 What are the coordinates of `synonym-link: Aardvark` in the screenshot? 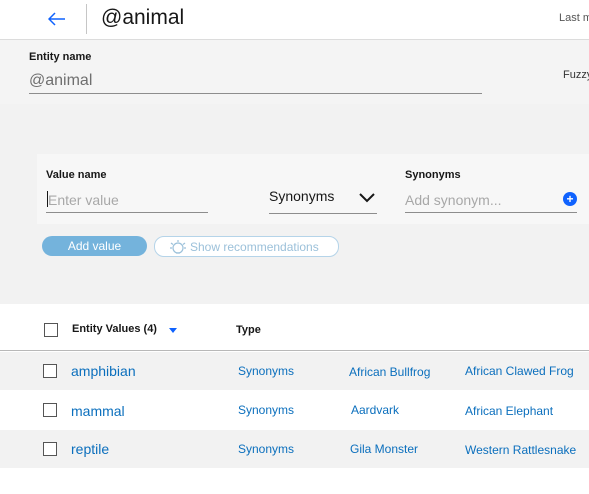 It's located at (375, 410).